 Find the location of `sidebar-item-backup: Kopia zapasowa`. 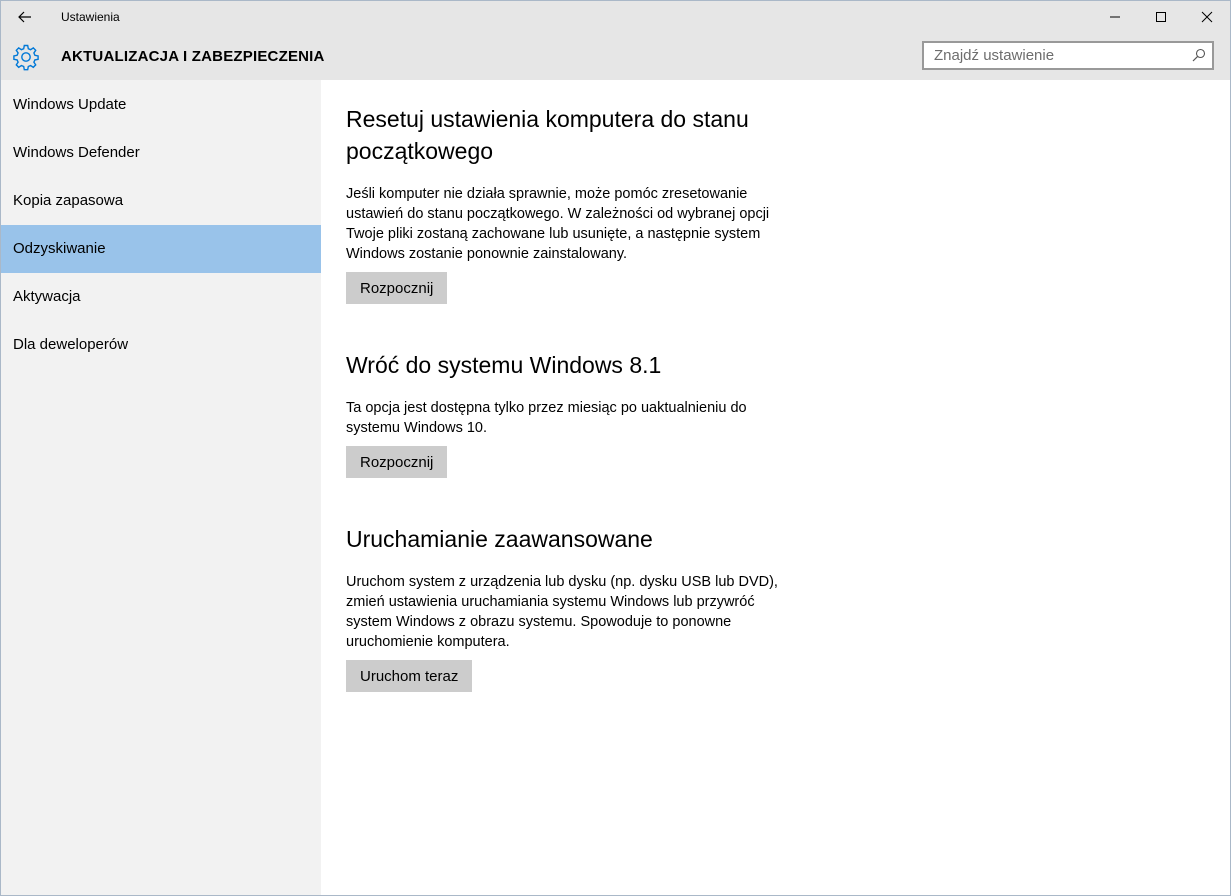

sidebar-item-backup: Kopia zapasowa is located at coordinates (161, 201).